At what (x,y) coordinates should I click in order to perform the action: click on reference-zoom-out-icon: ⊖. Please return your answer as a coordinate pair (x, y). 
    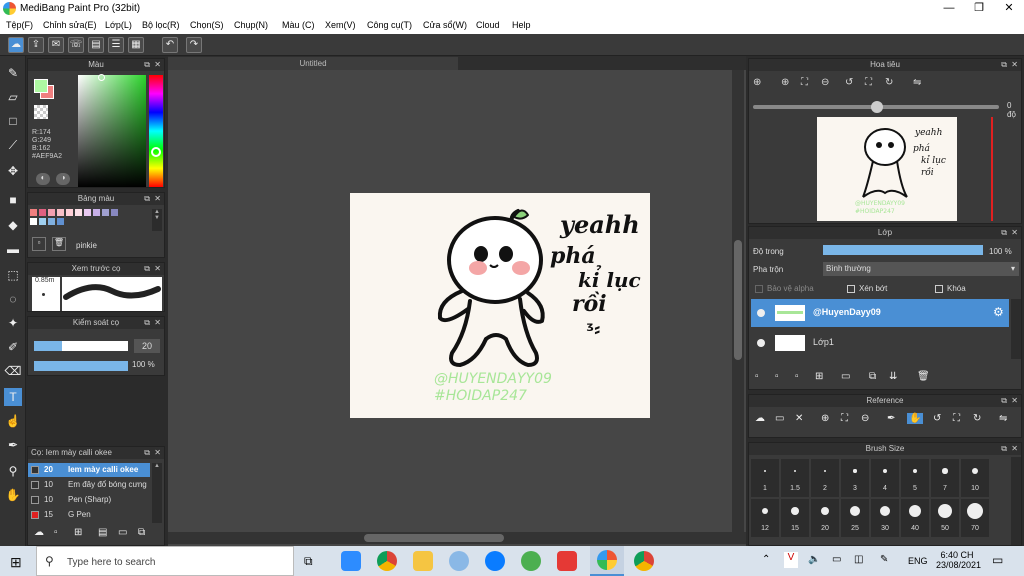
    Looking at the image, I should click on (865, 418).